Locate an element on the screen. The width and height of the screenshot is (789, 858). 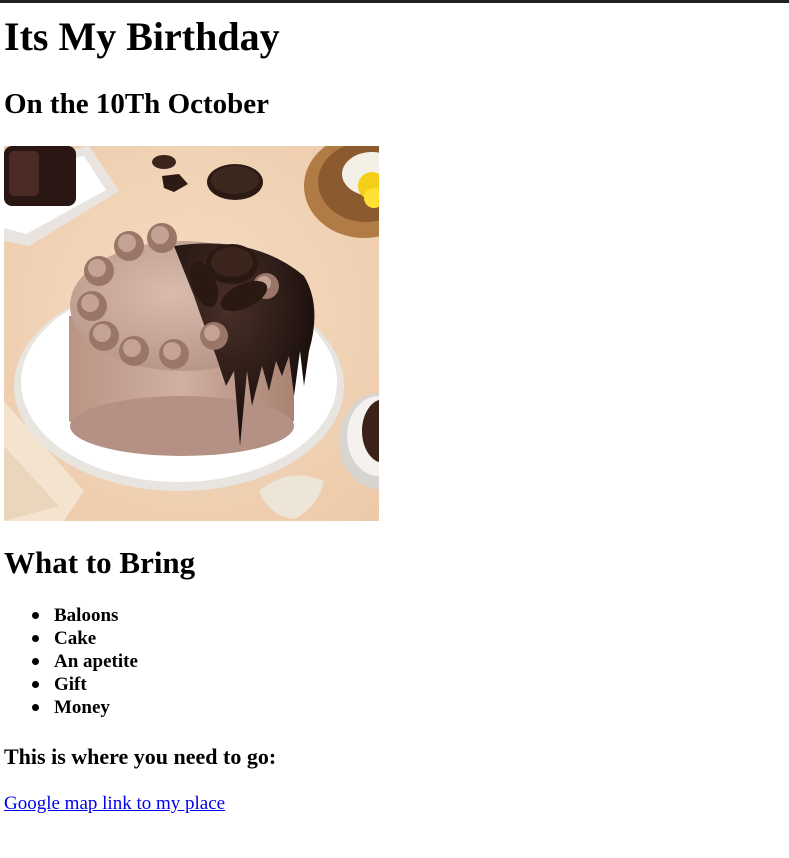
bring-list: Baloons Cake An apetite Gift Money is located at coordinates (71, 661).